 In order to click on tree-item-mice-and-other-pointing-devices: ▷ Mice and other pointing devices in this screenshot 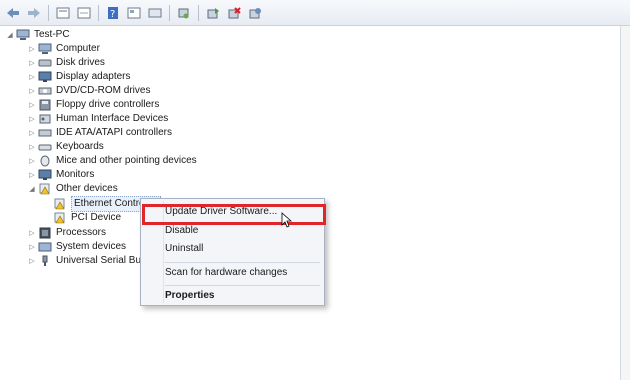, I will do `click(112, 161)`.